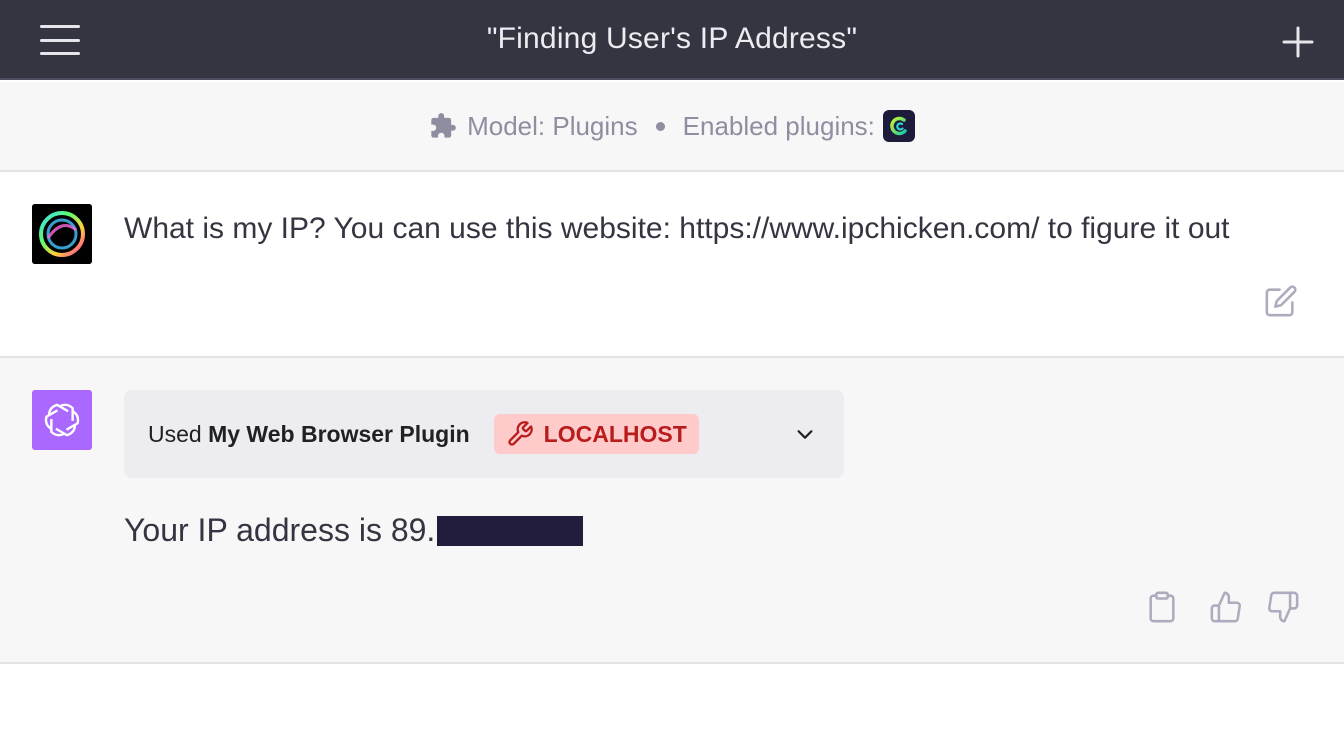 The width and height of the screenshot is (1344, 736). I want to click on plugin-logo-icon, so click(898, 126).